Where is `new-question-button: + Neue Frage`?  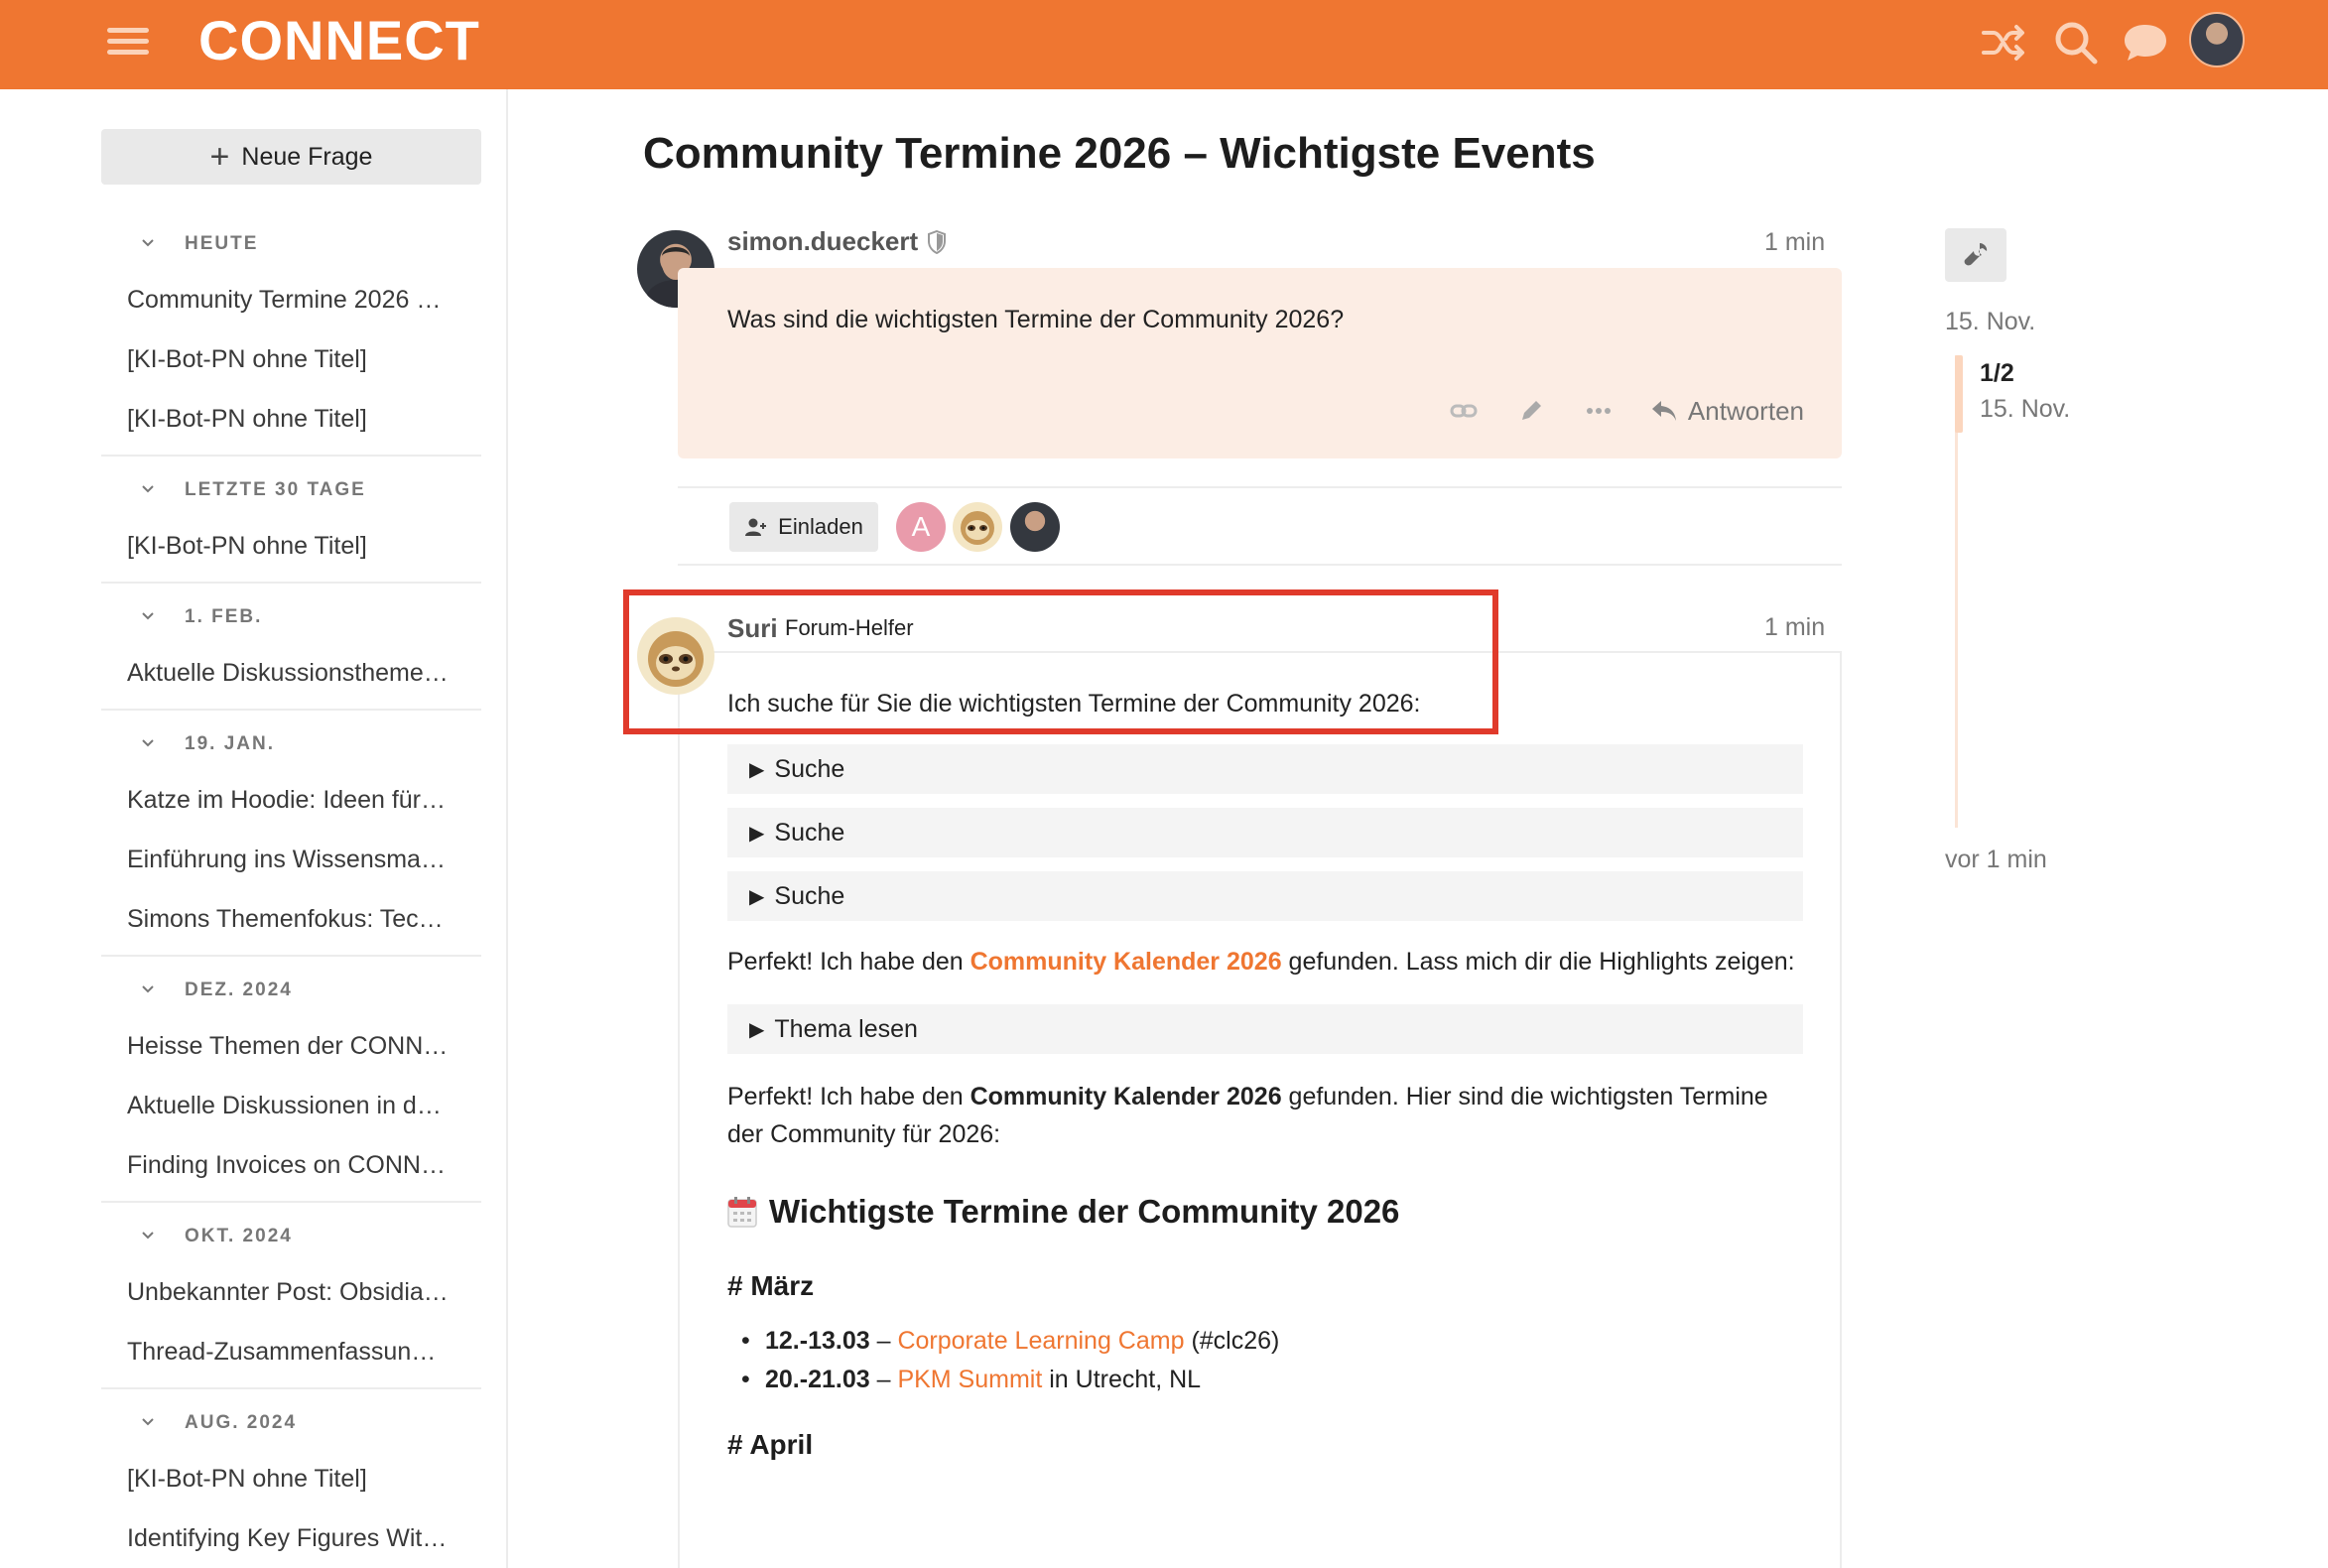 new-question-button: + Neue Frage is located at coordinates (291, 157).